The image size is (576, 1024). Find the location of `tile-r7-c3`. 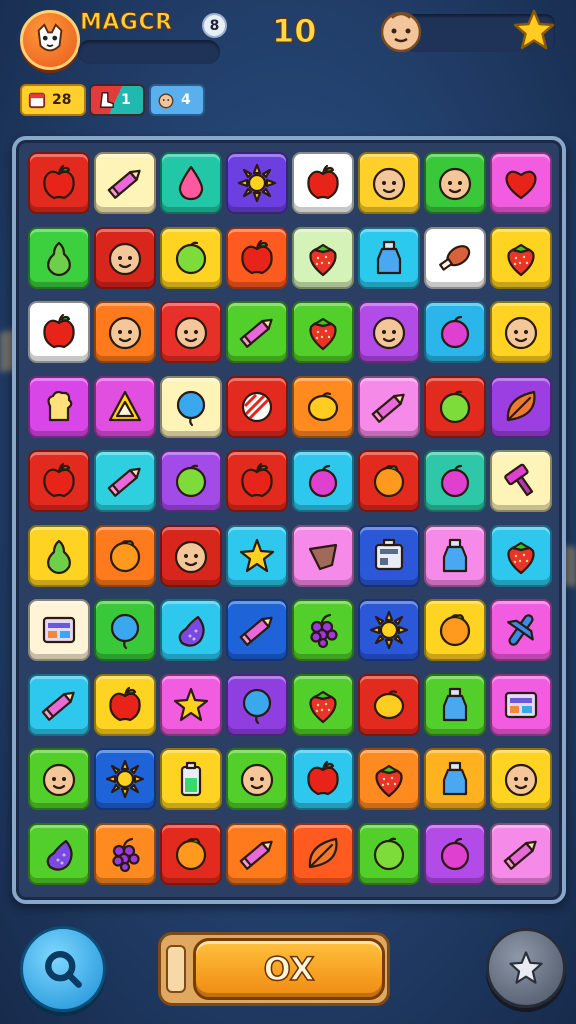

tile-r7-c3 is located at coordinates (191, 630).